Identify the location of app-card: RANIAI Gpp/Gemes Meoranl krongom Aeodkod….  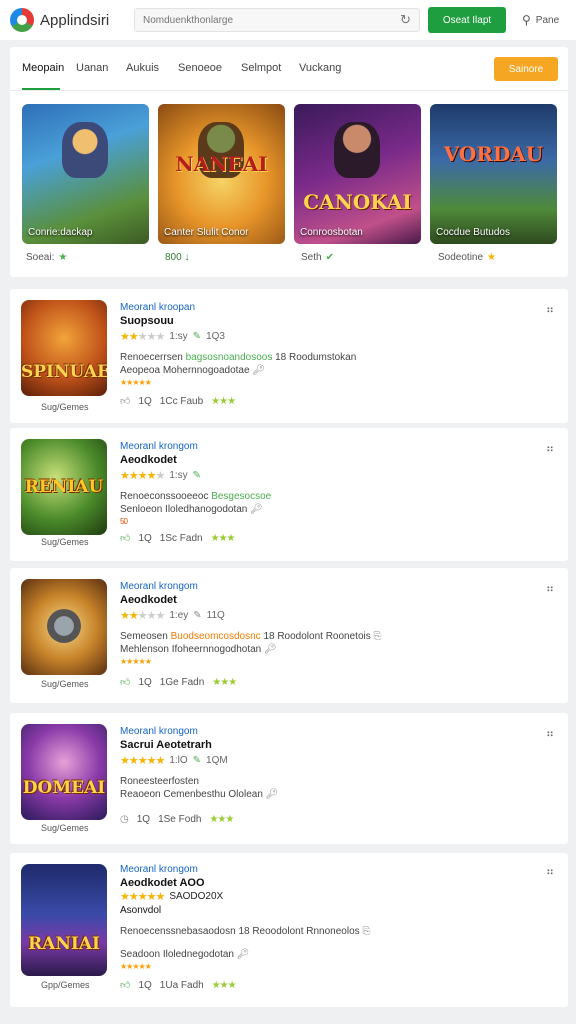
(289, 930).